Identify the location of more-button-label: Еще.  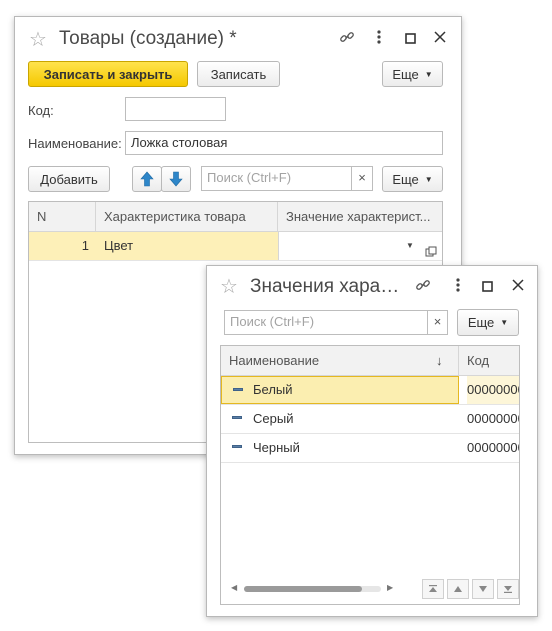
(405, 74).